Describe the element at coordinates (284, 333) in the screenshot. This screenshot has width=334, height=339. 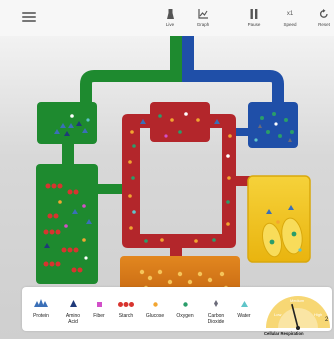
I see `gauge-title: Cellular Respiration` at that location.